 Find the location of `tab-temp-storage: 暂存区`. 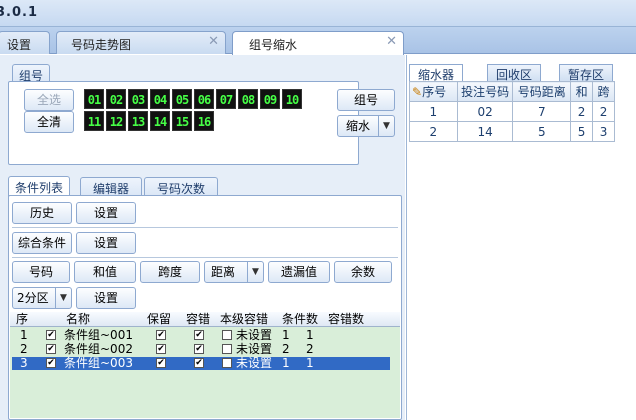

tab-temp-storage: 暂存区 is located at coordinates (586, 73).